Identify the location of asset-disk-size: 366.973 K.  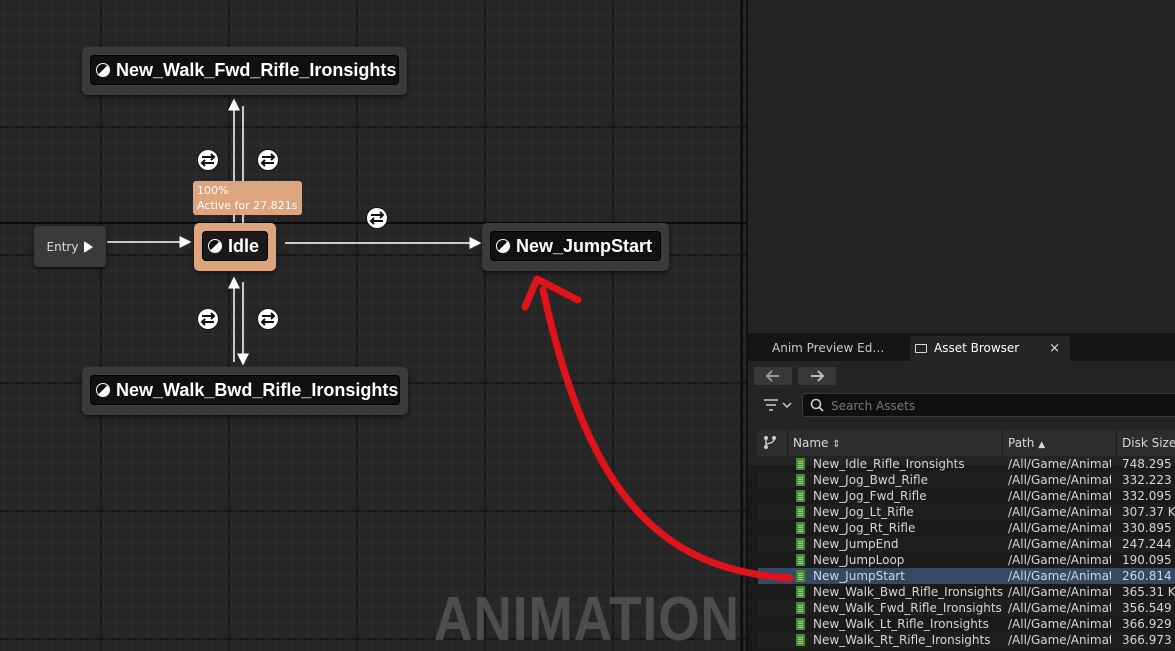
(1148, 640).